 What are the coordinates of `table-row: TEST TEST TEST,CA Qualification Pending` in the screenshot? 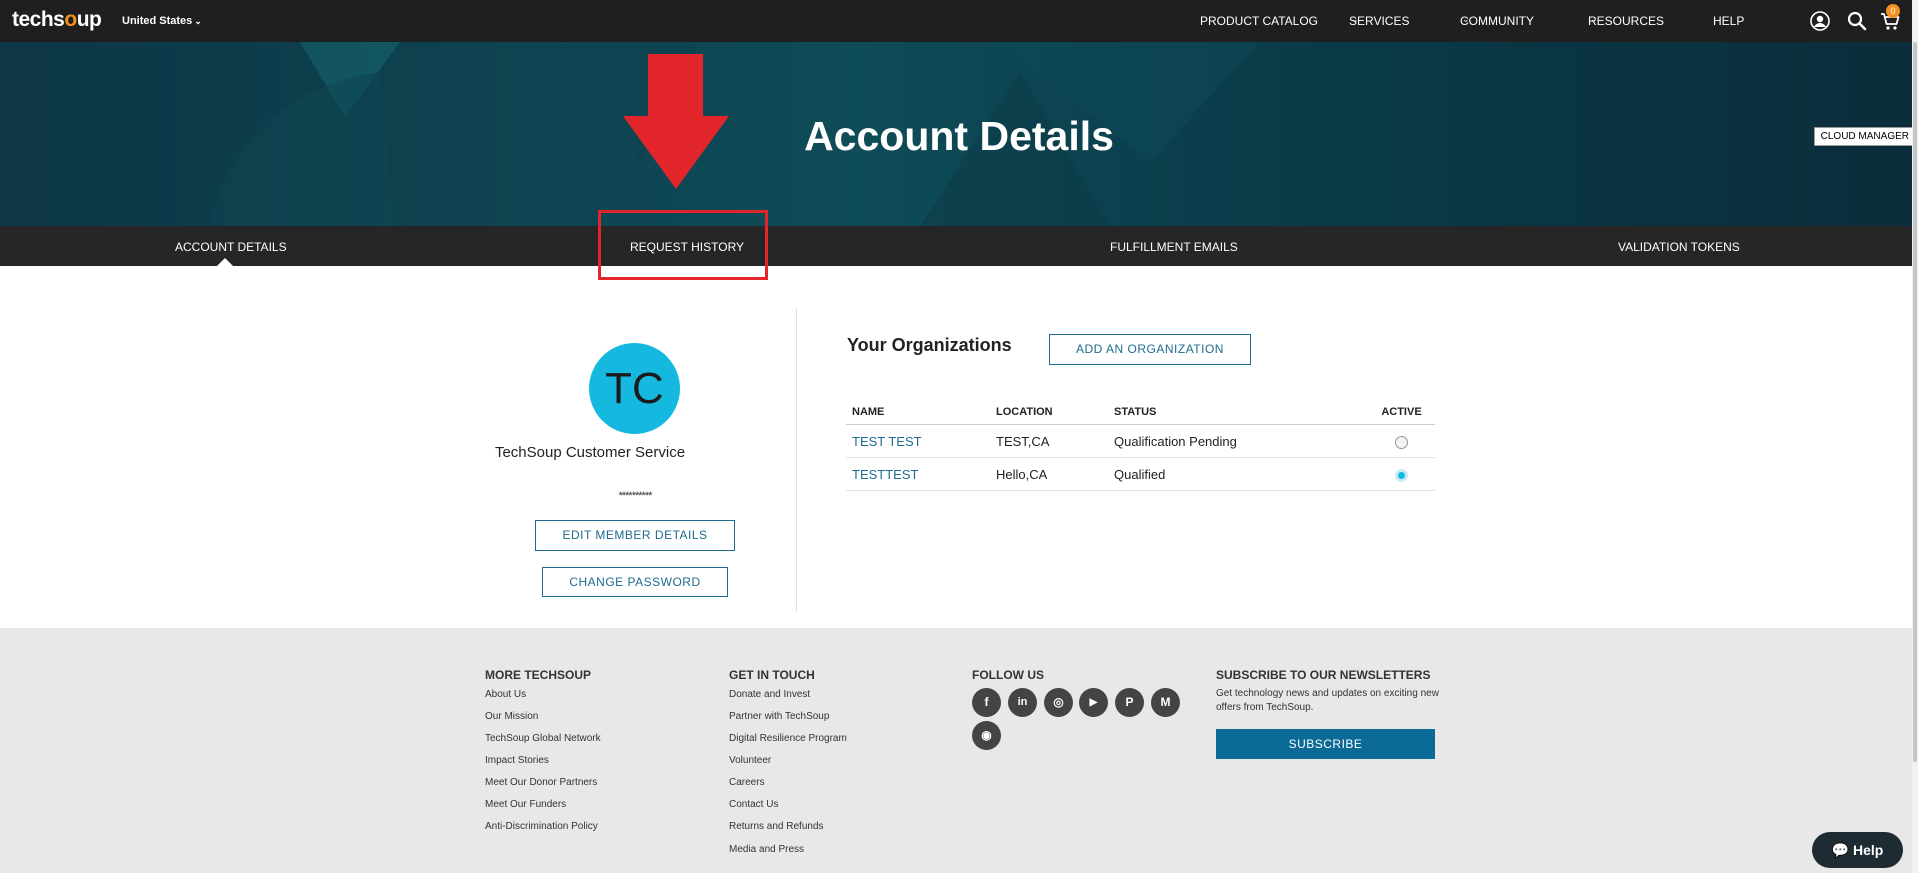 It's located at (1140, 441).